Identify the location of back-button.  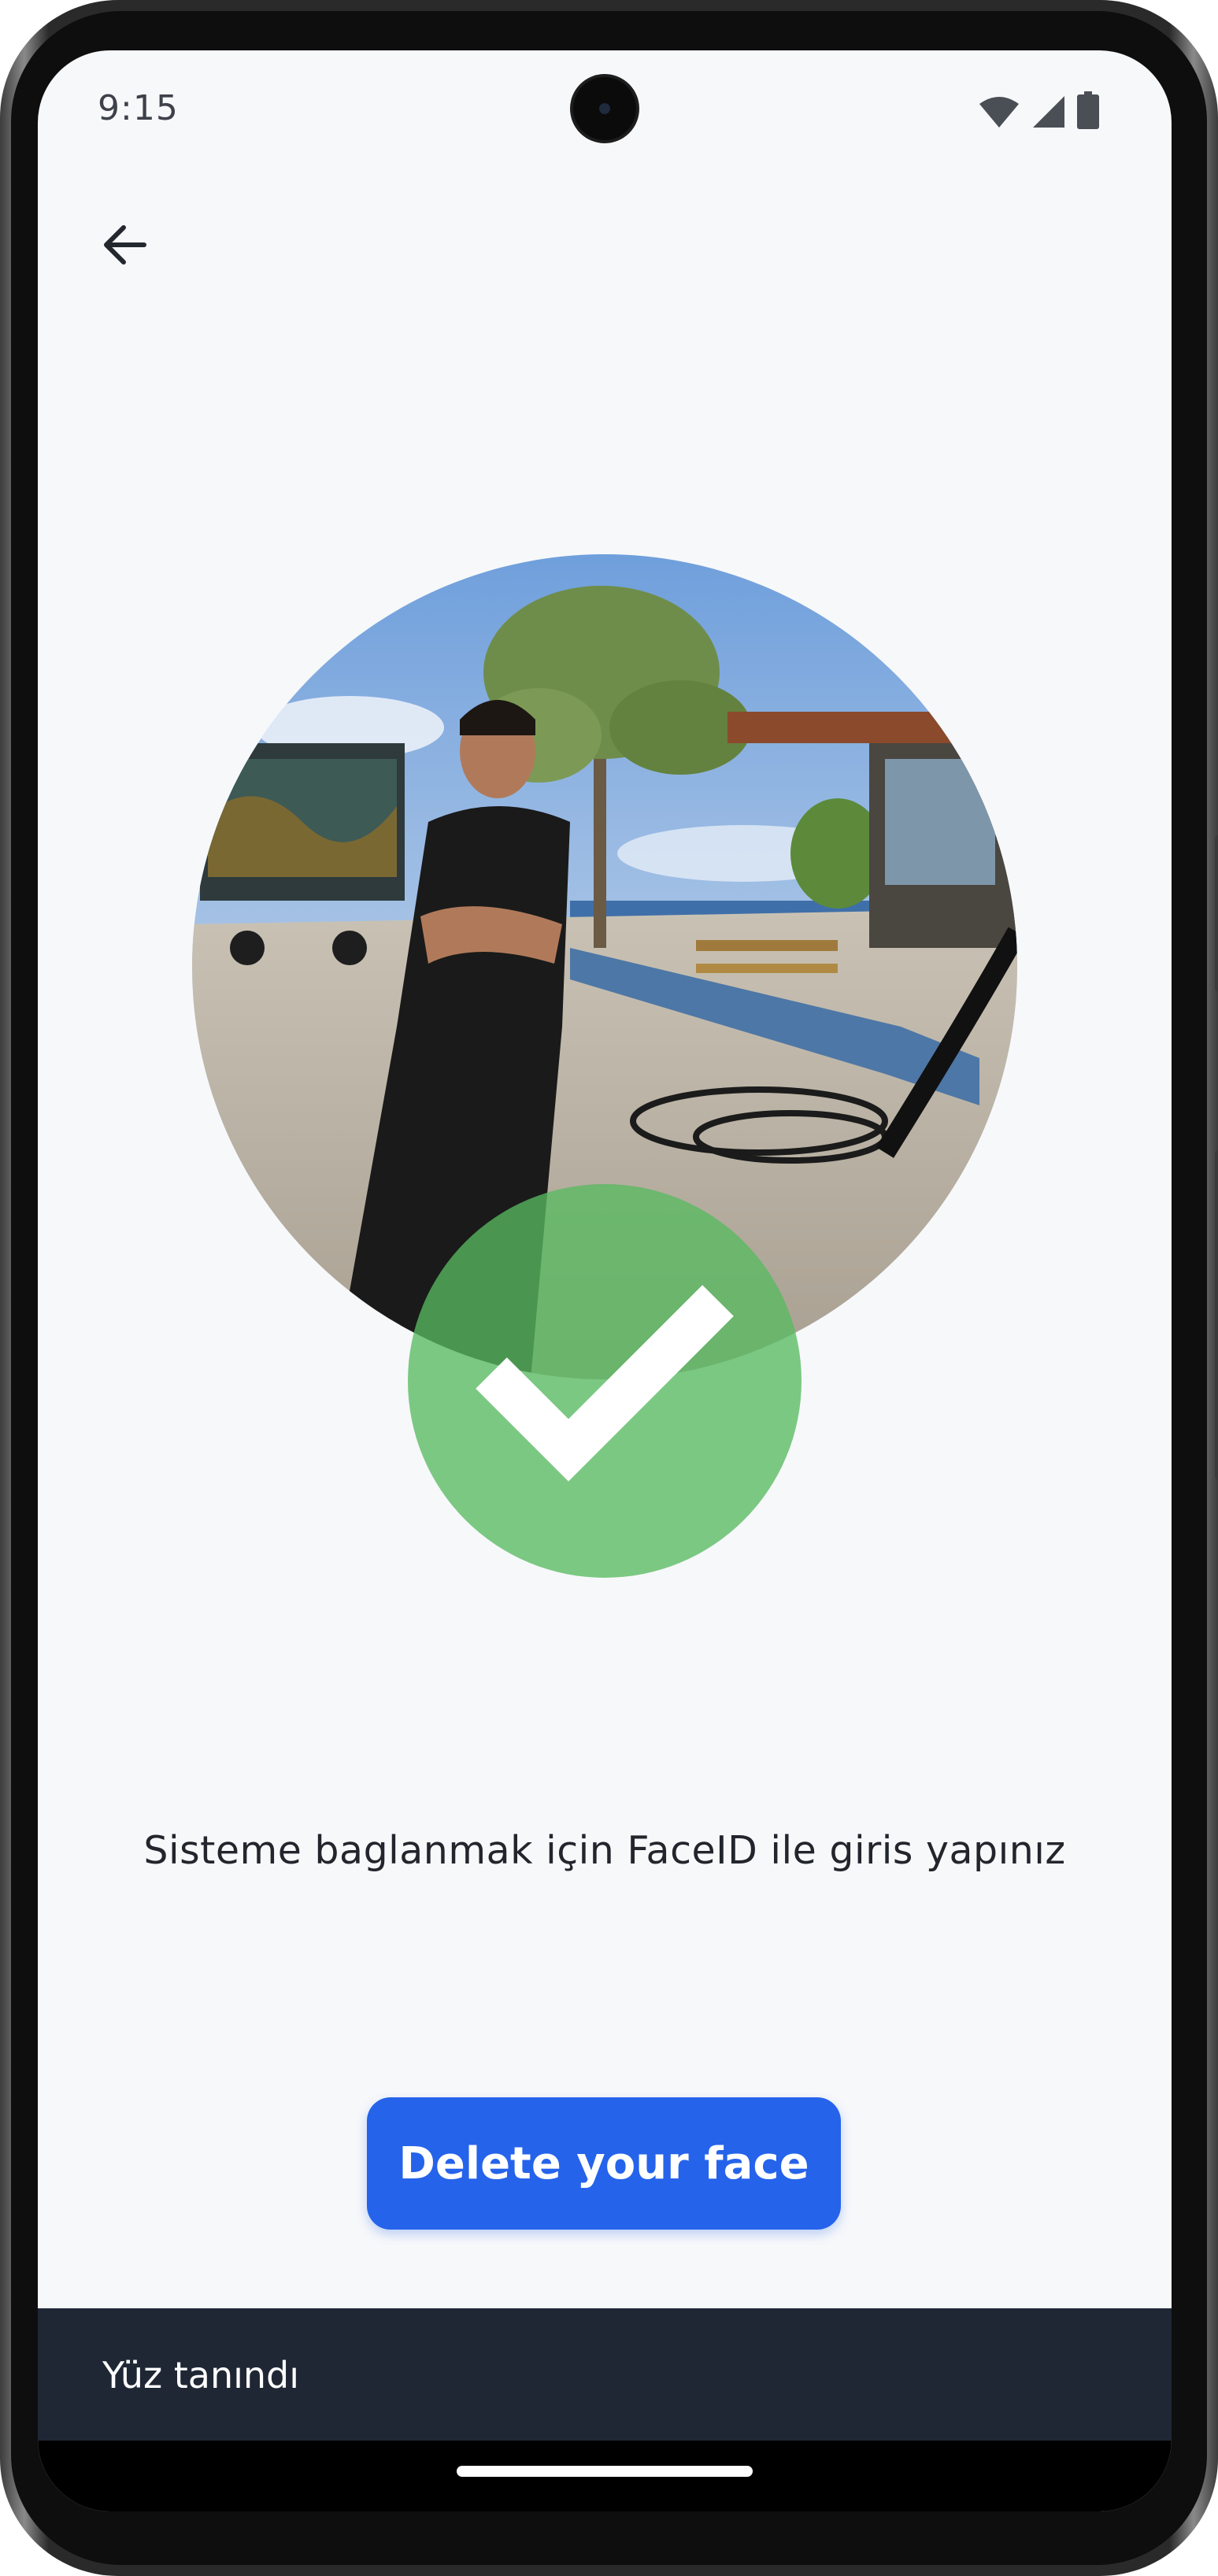
(125, 245).